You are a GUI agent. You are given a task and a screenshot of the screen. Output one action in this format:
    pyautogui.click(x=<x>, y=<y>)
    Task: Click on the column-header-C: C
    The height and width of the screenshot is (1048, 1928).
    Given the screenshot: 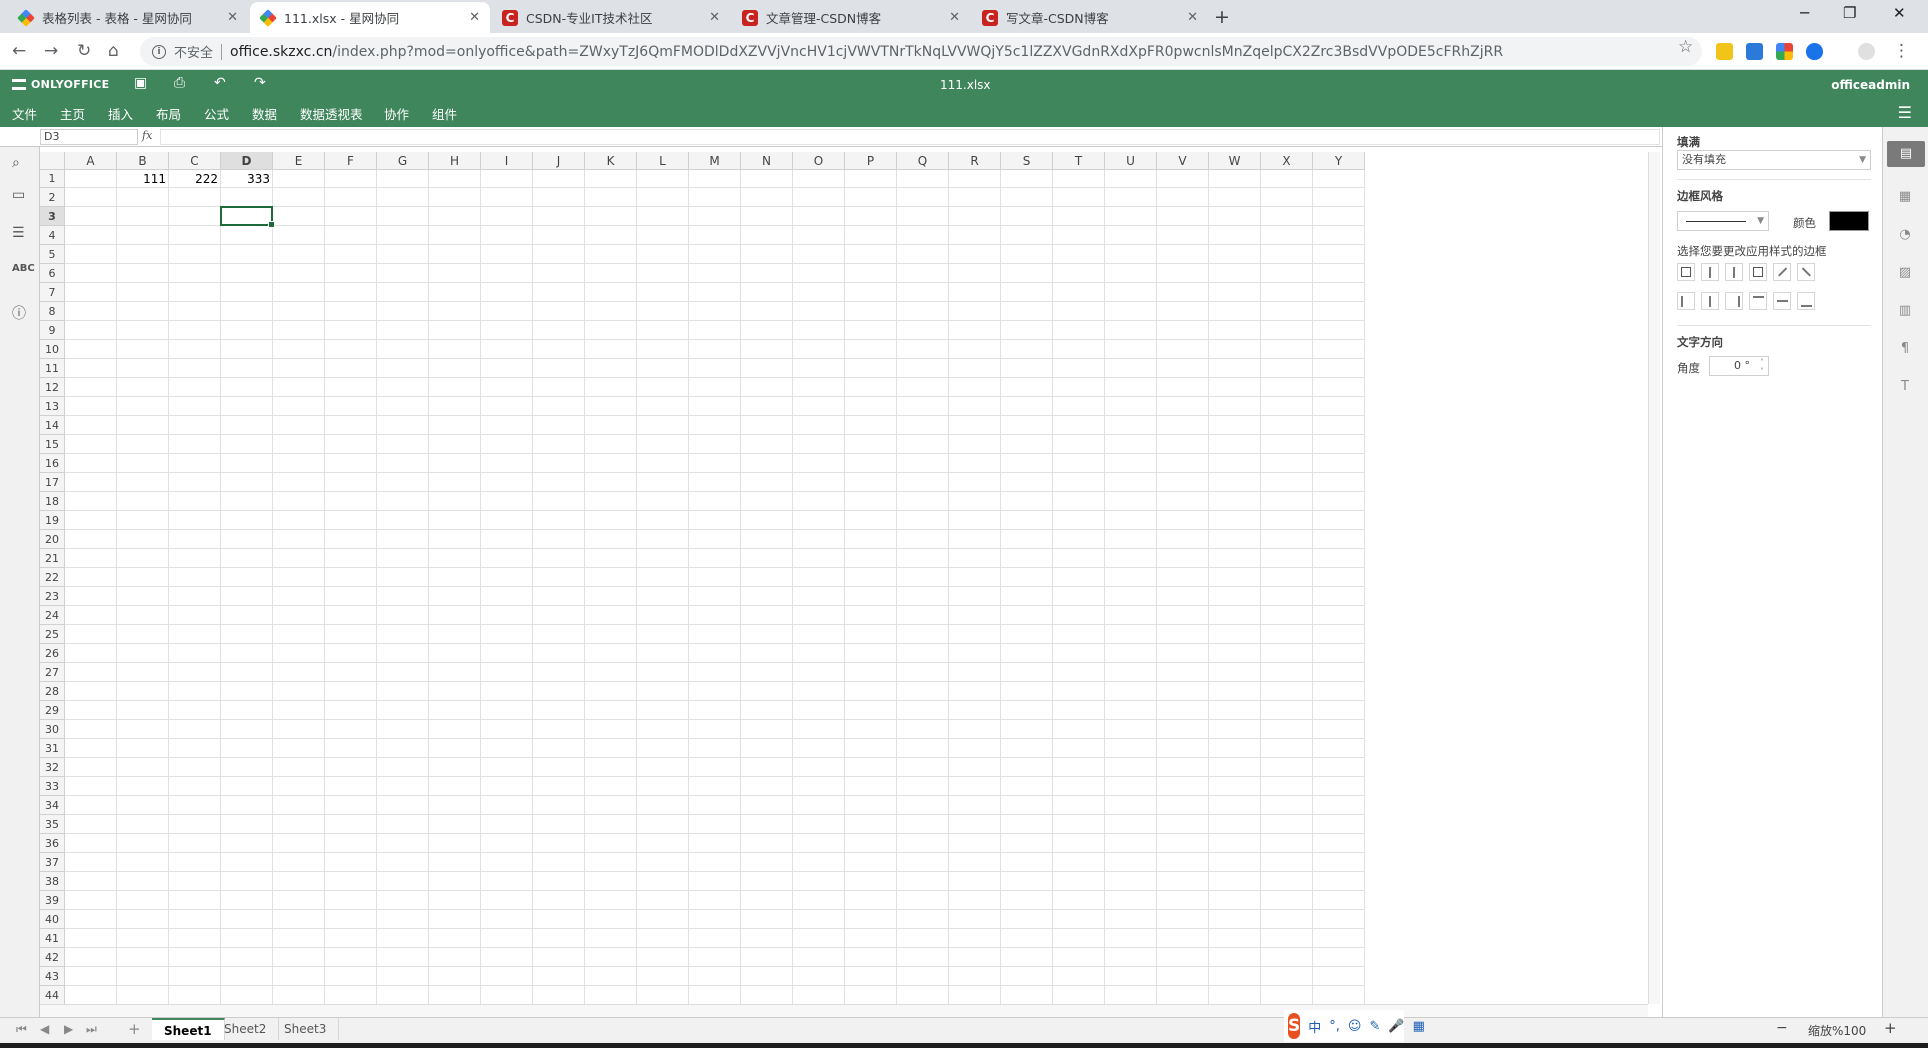 What is the action you would take?
    pyautogui.click(x=195, y=161)
    